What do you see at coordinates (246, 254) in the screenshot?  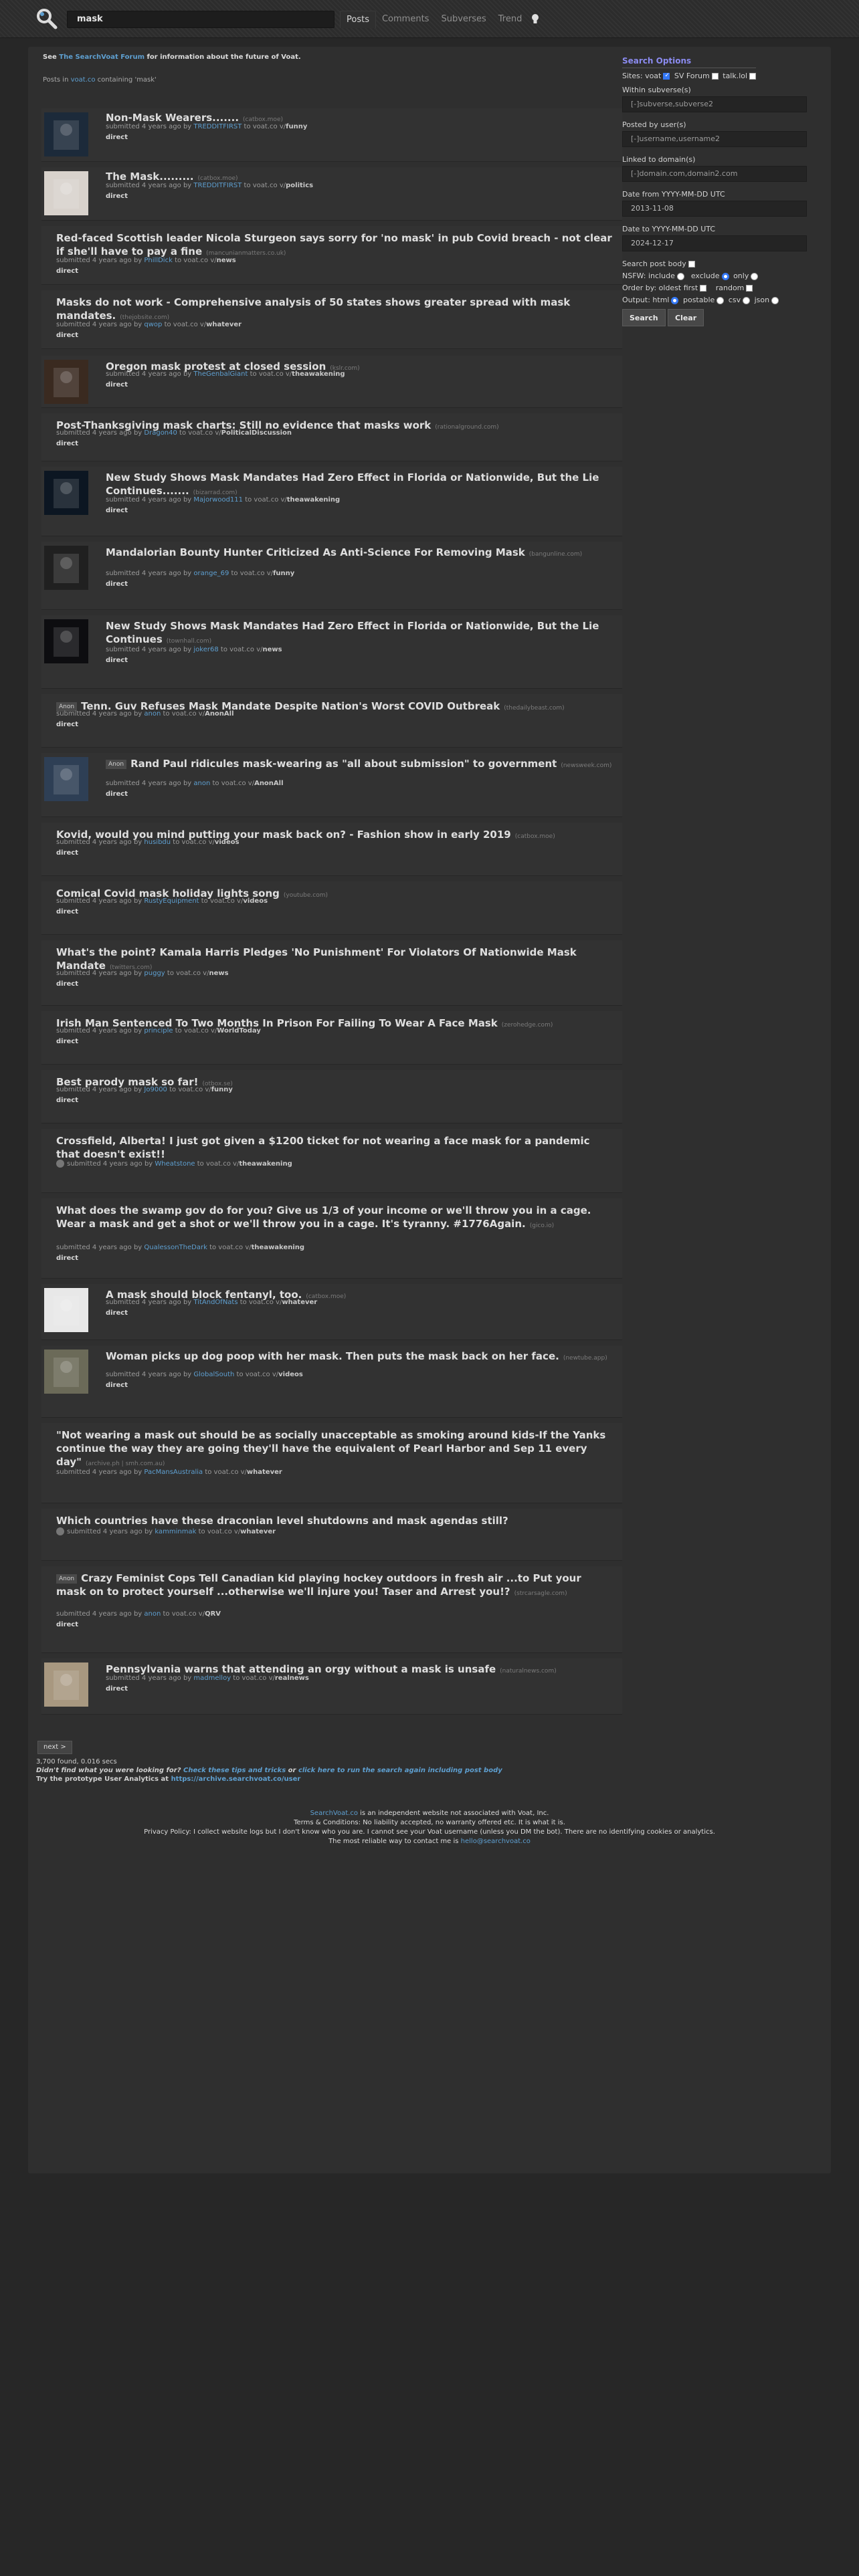 I see `post-domain: (mancunianmatters.co.uk)` at bounding box center [246, 254].